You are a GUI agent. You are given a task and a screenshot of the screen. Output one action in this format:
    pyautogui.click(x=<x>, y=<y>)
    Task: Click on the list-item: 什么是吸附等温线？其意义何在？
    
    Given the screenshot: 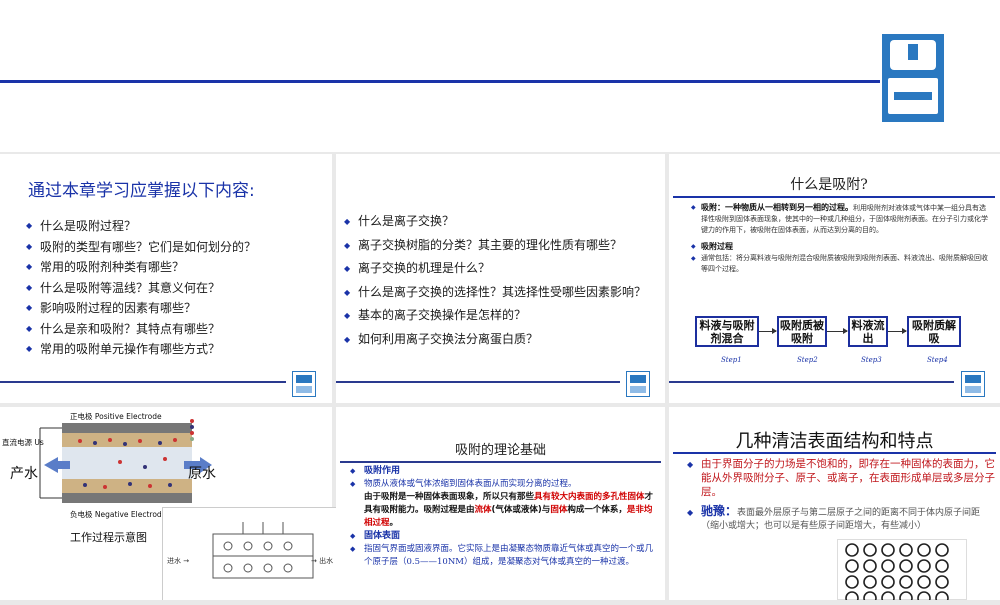 What is the action you would take?
    pyautogui.click(x=176, y=288)
    